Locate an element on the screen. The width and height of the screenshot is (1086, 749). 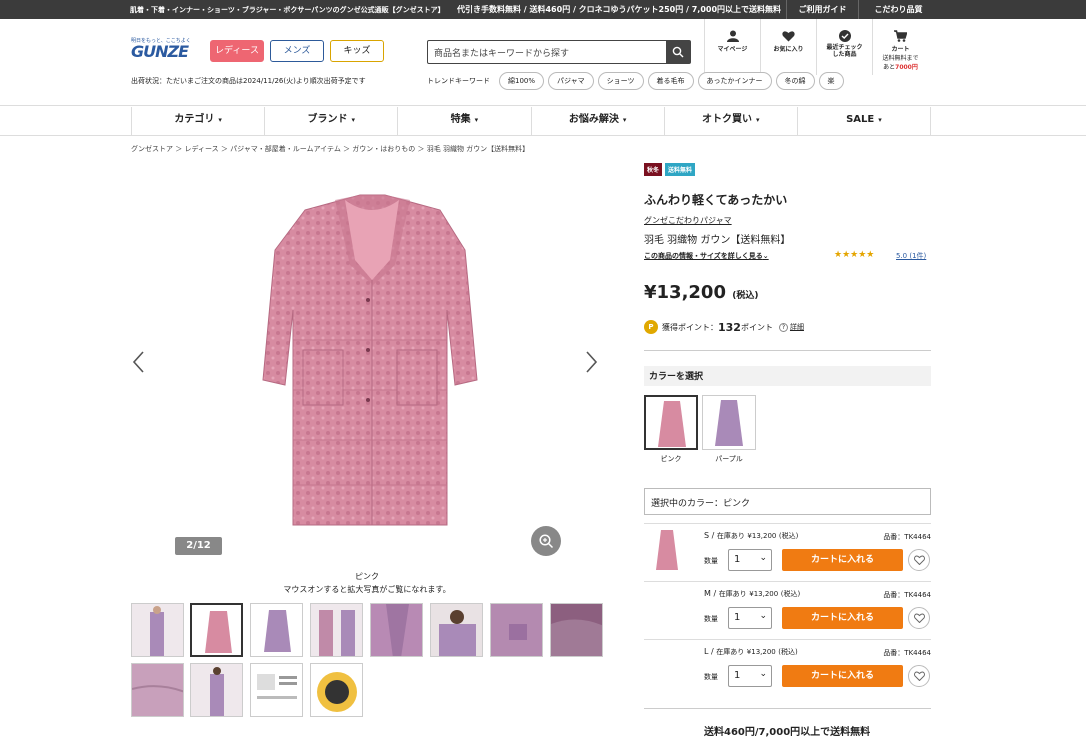
nav-sale: SALE ▾ is located at coordinates (864, 121).